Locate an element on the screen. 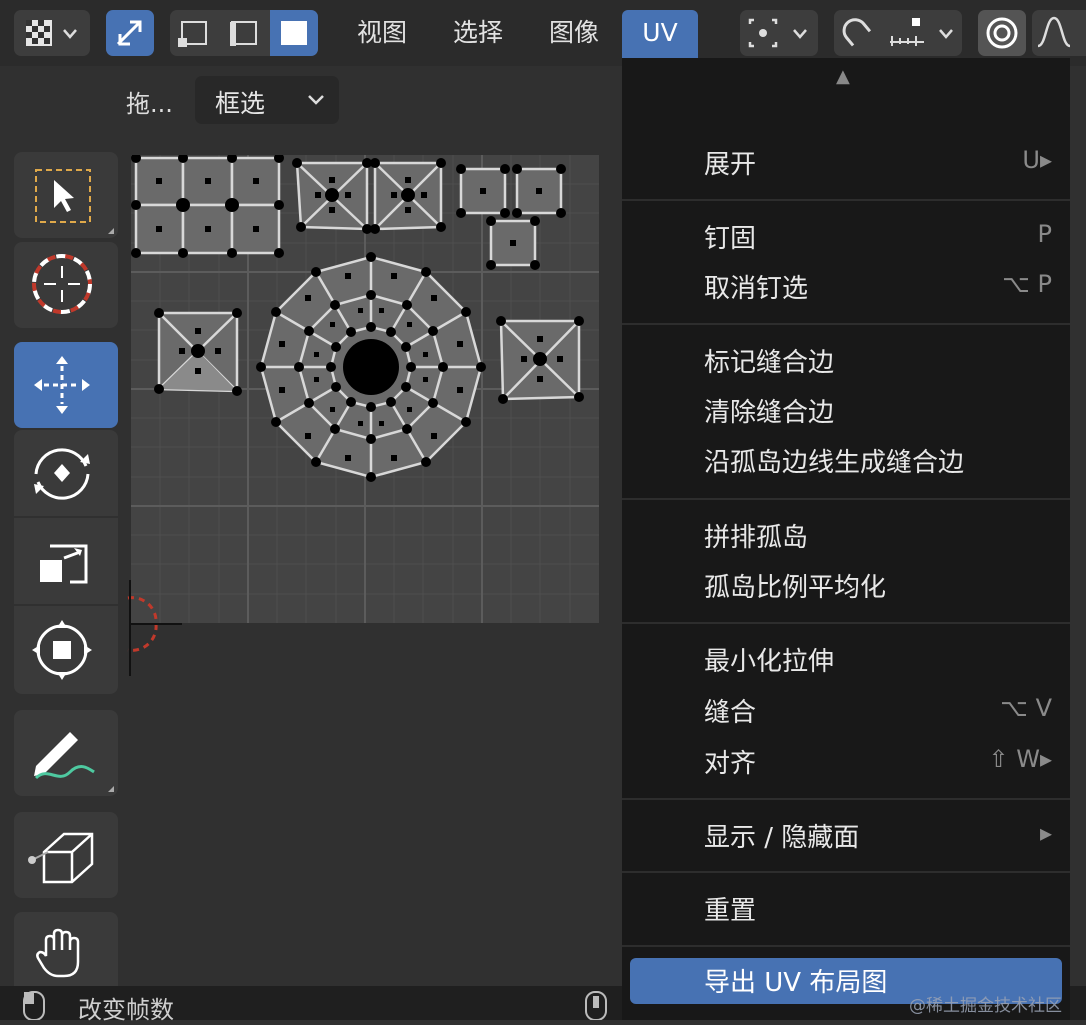  rip-icon is located at coordinates (61, 858).